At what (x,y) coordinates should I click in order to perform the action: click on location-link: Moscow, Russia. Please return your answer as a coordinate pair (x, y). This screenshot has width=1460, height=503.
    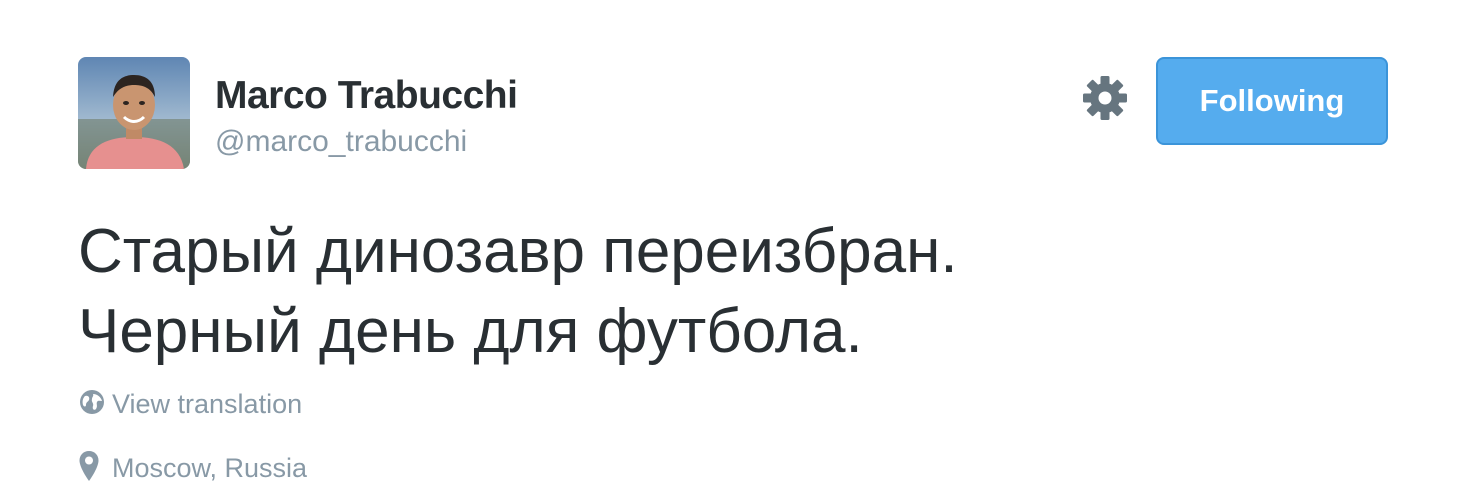
    Looking at the image, I should click on (192, 468).